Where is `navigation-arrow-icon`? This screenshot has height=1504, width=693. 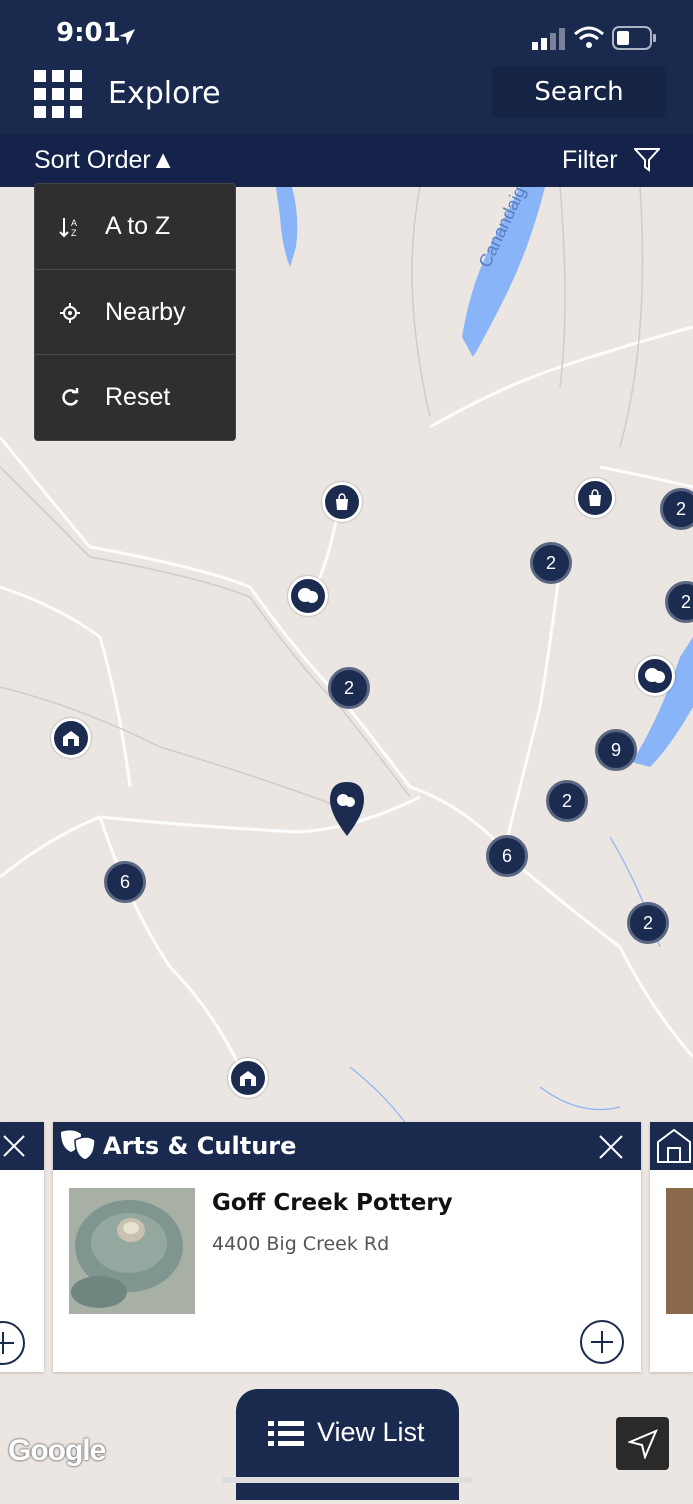 navigation-arrow-icon is located at coordinates (643, 1444).